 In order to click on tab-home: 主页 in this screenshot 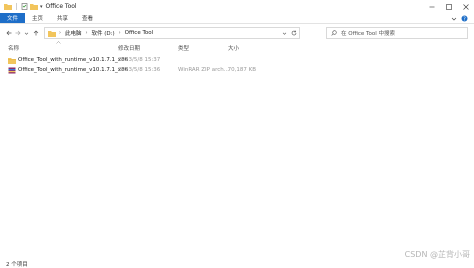, I will do `click(37, 18)`.